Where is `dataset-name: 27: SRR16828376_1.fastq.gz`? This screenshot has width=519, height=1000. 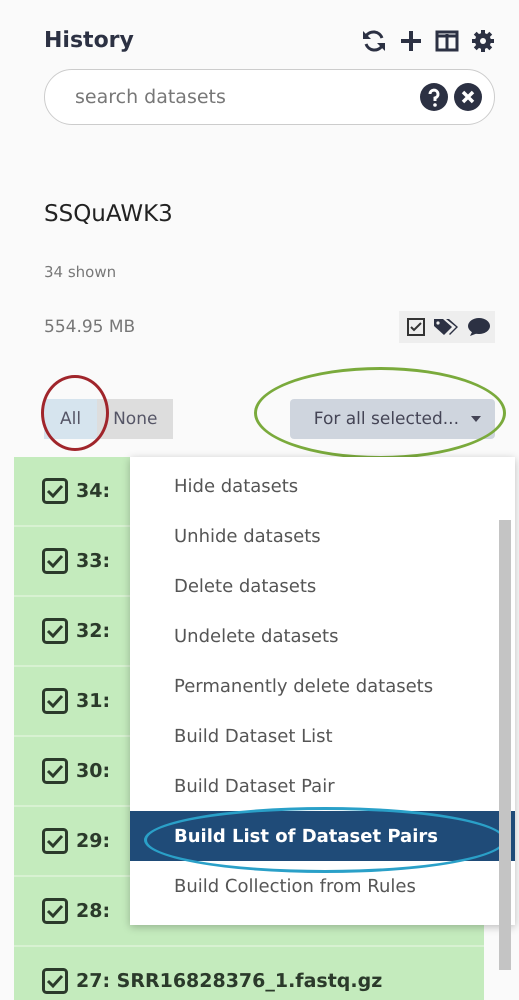
dataset-name: 27: SRR16828376_1.fastq.gz is located at coordinates (229, 981).